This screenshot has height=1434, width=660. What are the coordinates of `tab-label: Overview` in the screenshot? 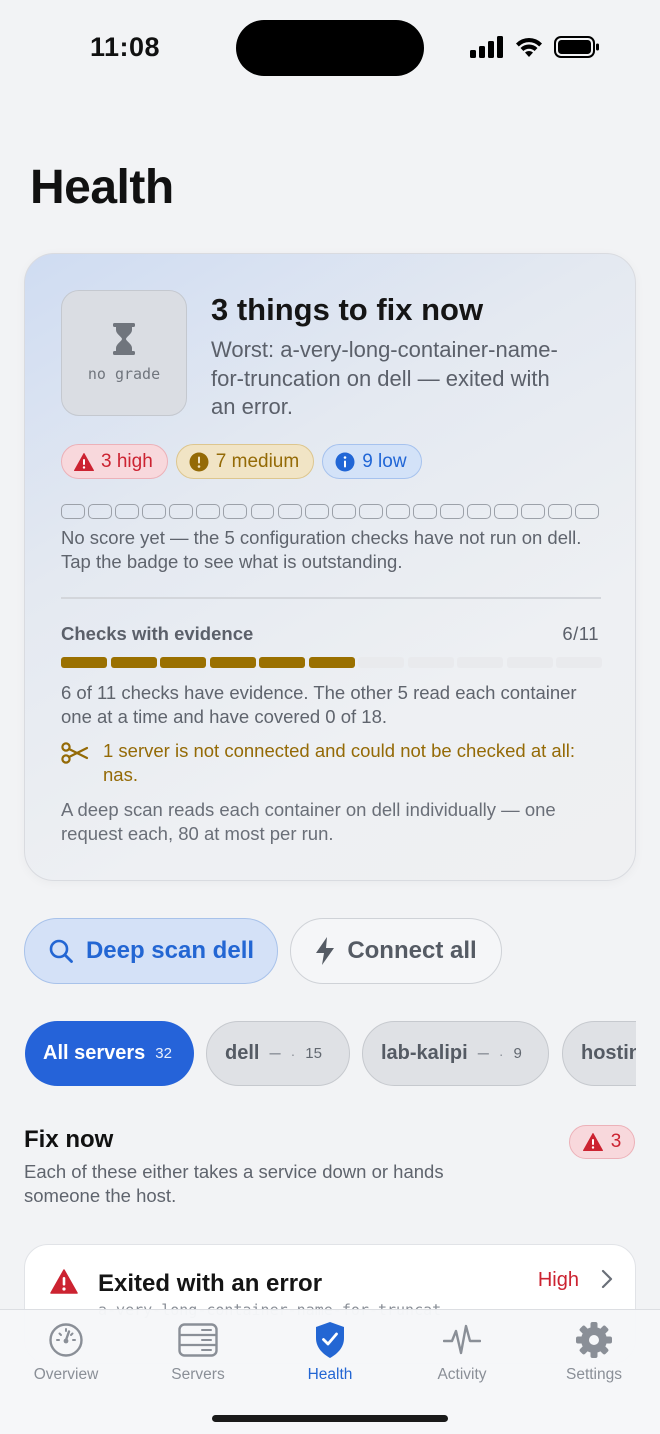 It's located at (66, 1374).